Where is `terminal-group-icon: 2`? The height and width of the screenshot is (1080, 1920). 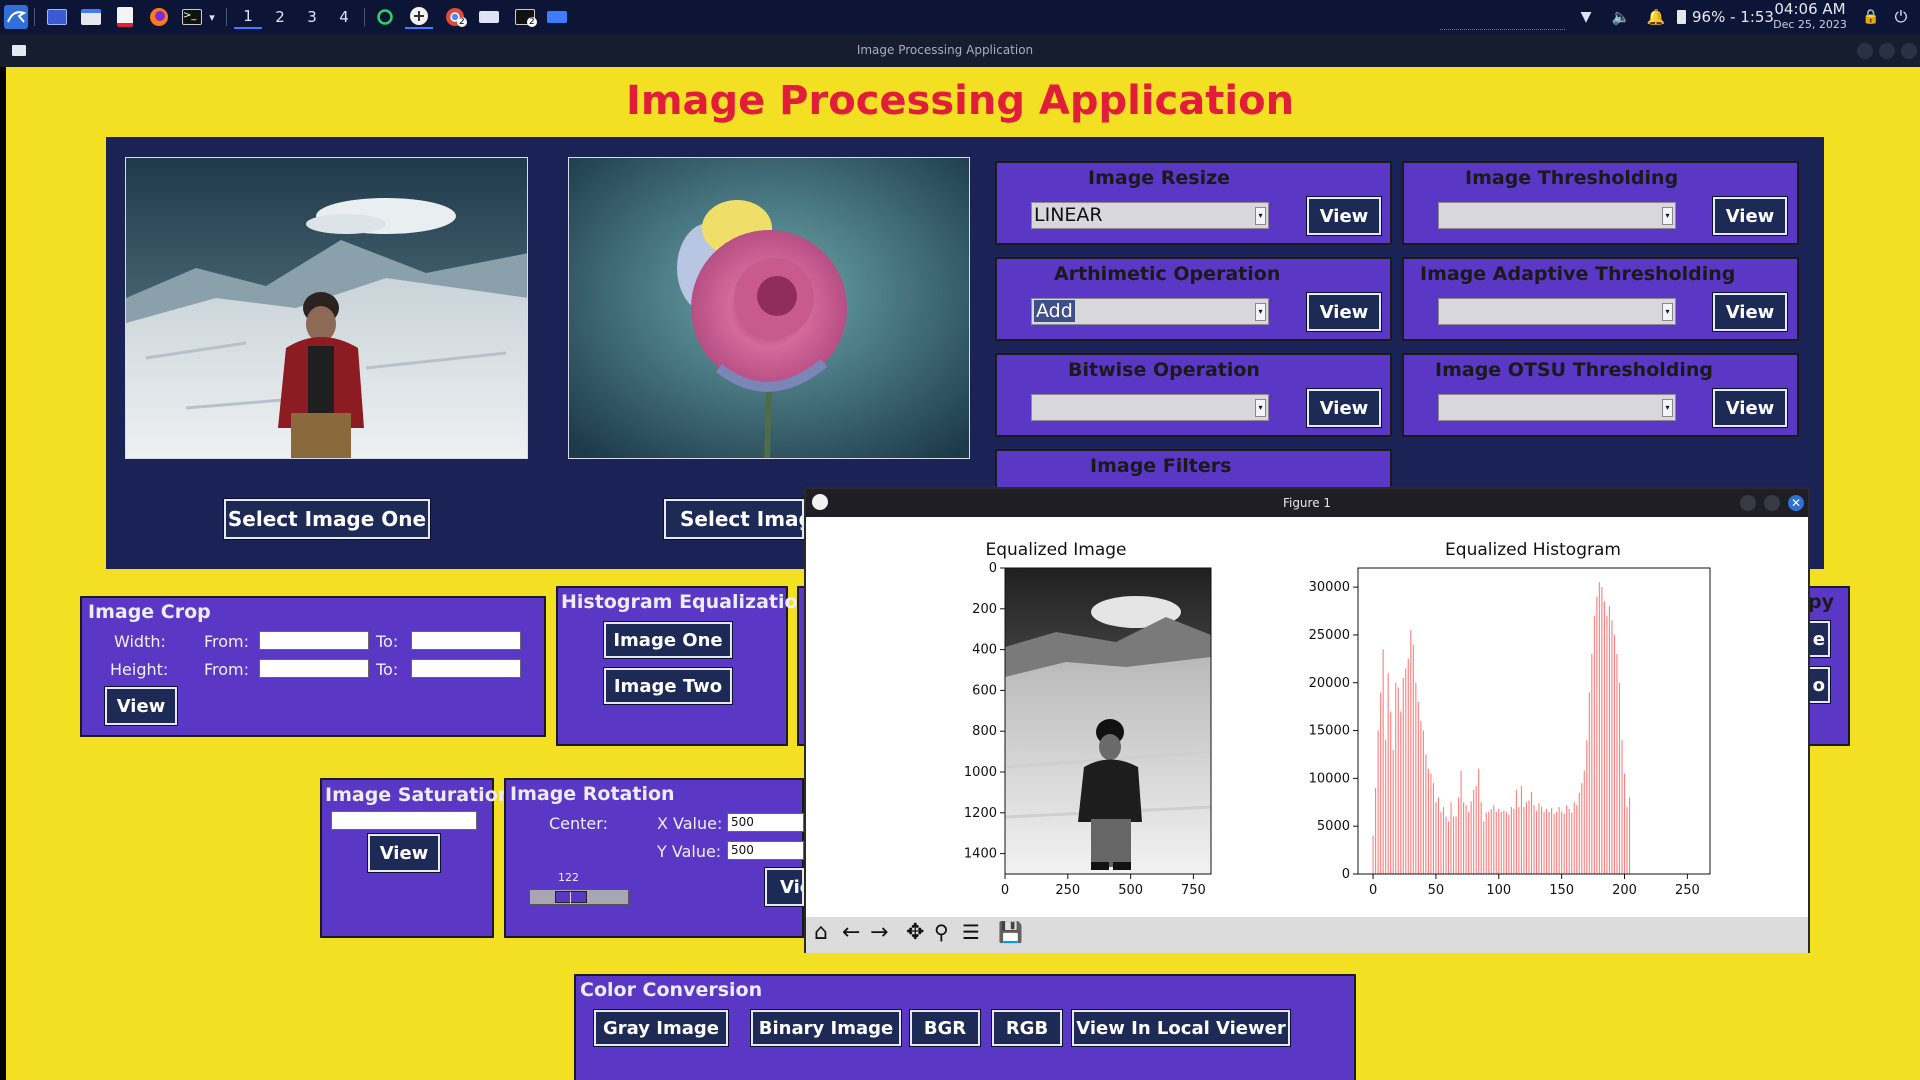
terminal-group-icon: 2 is located at coordinates (525, 17).